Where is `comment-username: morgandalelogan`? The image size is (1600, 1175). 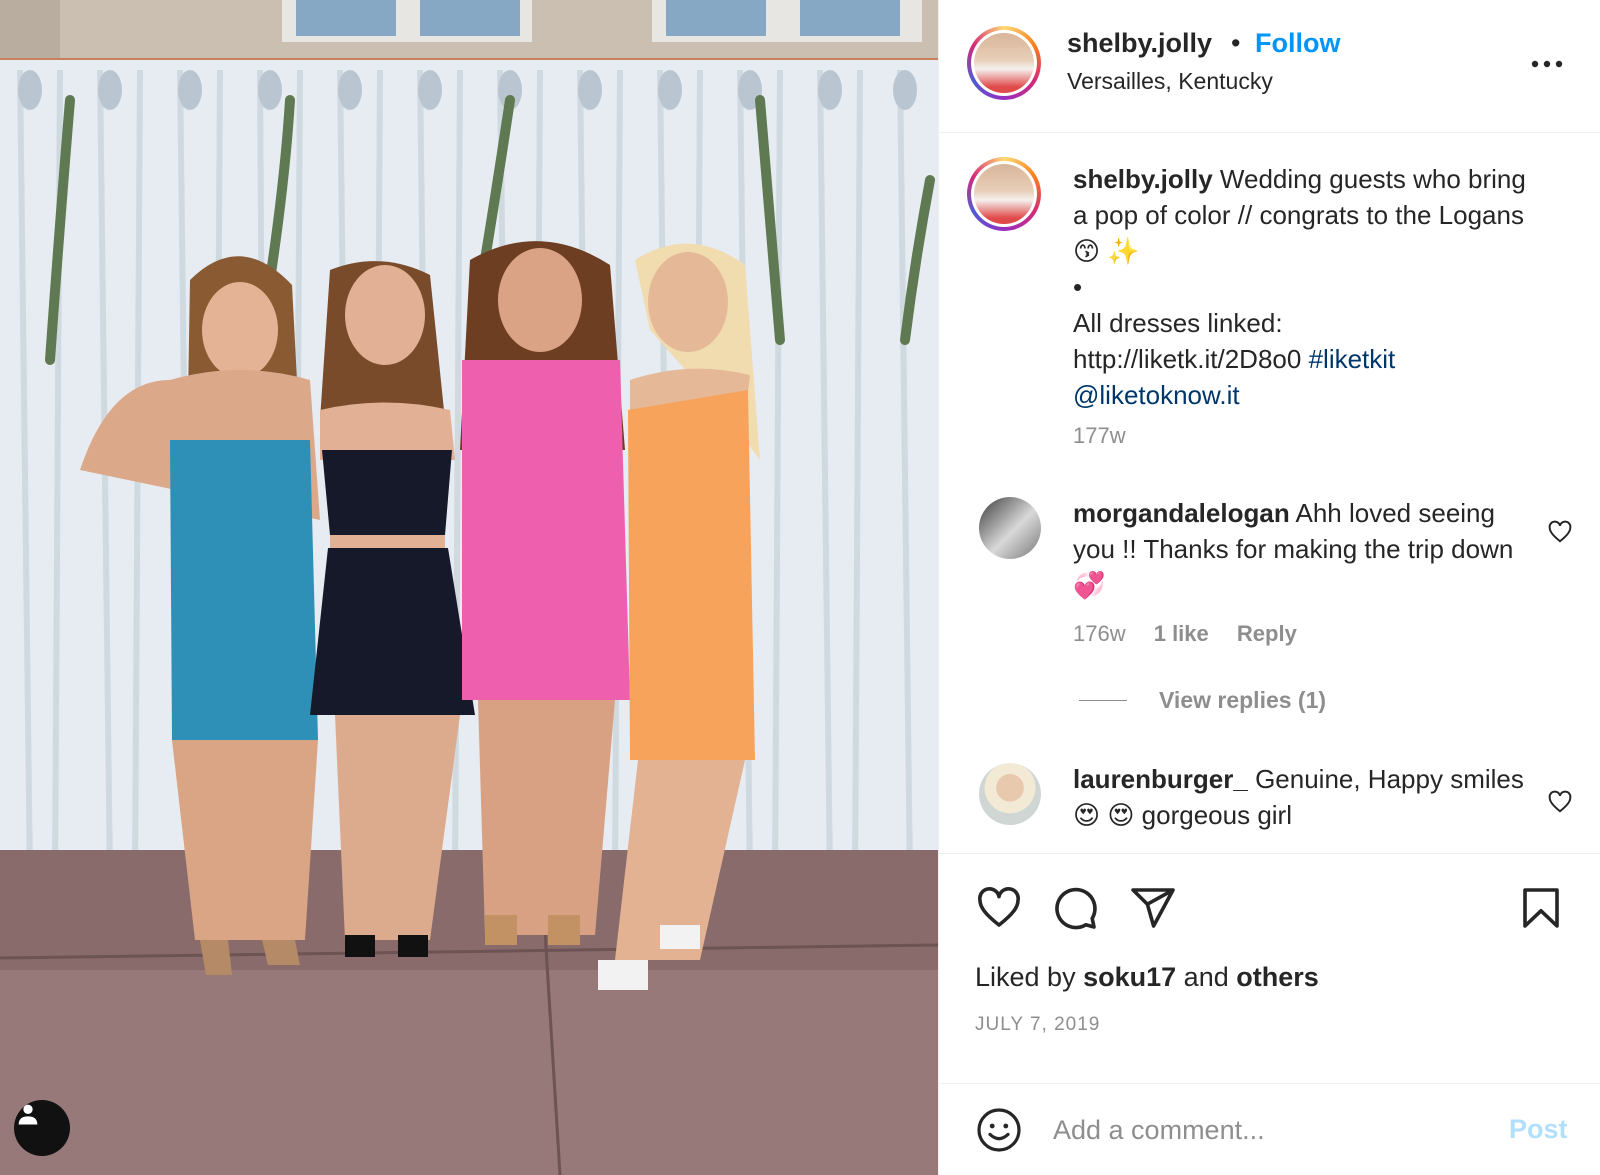
comment-username: morgandalelogan is located at coordinates (1181, 513).